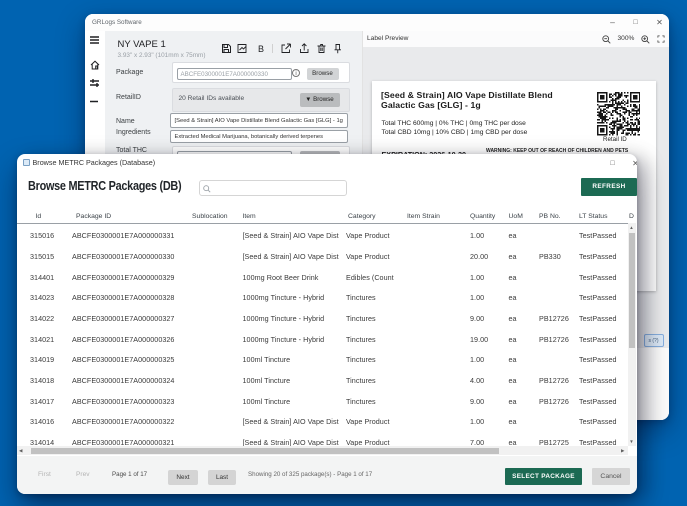  What do you see at coordinates (261, 49) in the screenshot?
I see `svg-text: B` at bounding box center [261, 49].